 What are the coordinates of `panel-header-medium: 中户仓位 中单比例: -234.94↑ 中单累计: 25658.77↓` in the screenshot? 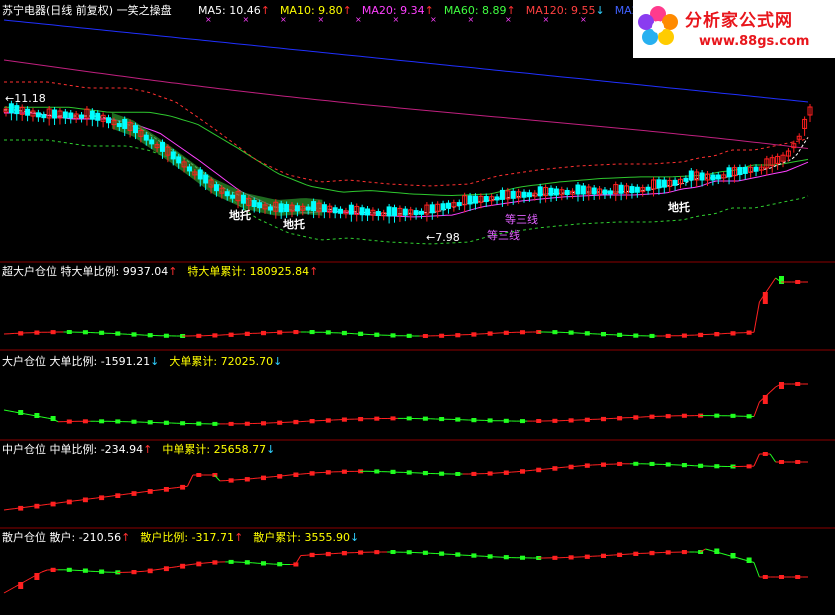 It's located at (139, 449).